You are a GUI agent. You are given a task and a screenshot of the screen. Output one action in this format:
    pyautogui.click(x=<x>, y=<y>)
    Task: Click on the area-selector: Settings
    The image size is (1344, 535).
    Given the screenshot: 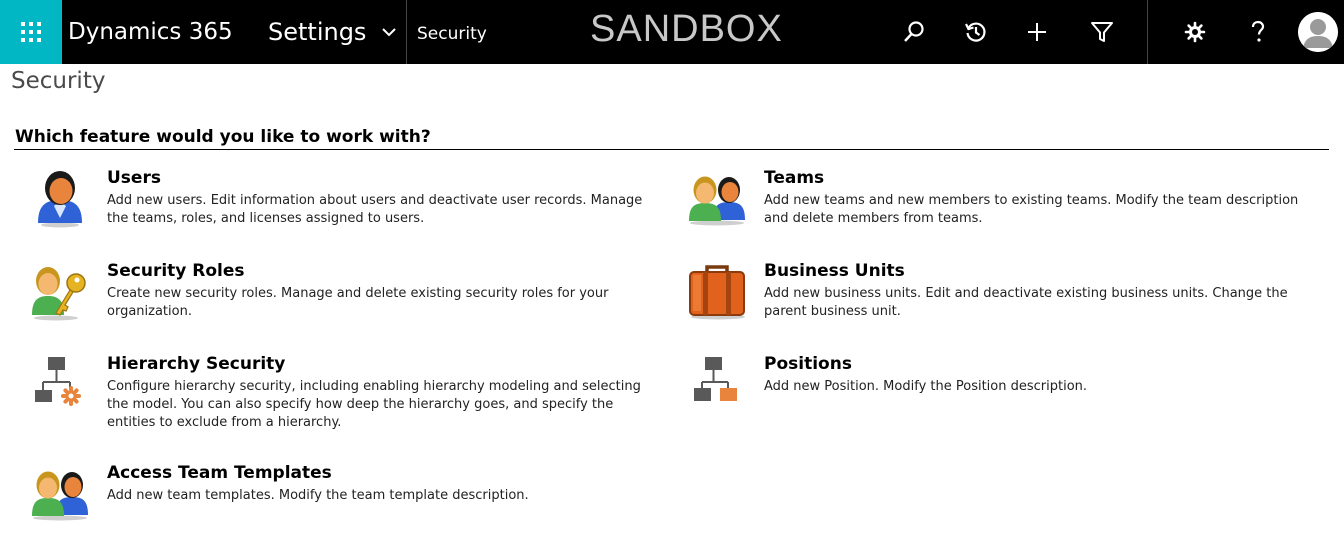 What is the action you would take?
    pyautogui.click(x=332, y=32)
    